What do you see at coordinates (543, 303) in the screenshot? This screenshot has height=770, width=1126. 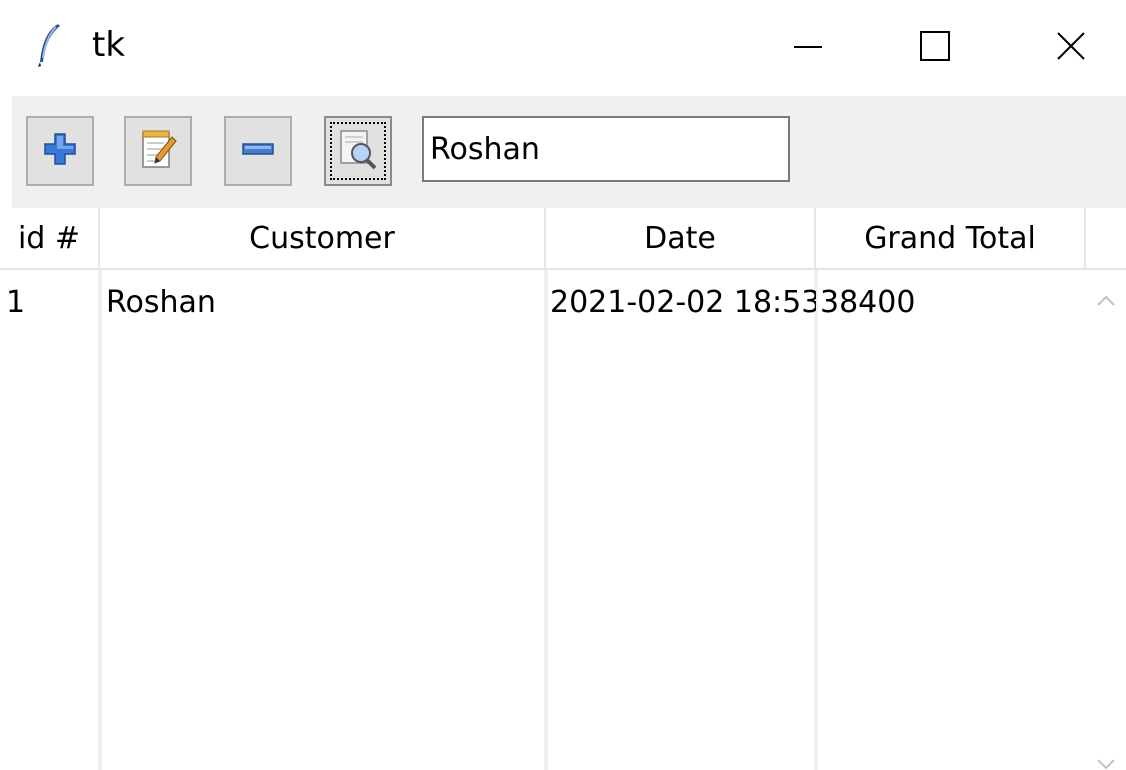 I see `table-row: 1 Roshan 2021-02-02 18:53: 38400` at bounding box center [543, 303].